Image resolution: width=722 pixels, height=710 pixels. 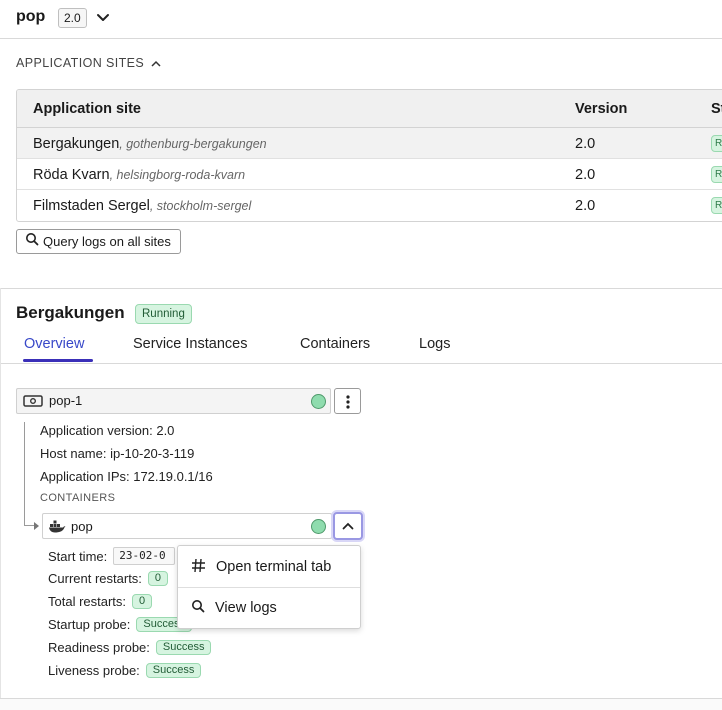 I want to click on site-name: Röda Kvarn, so click(x=71, y=175).